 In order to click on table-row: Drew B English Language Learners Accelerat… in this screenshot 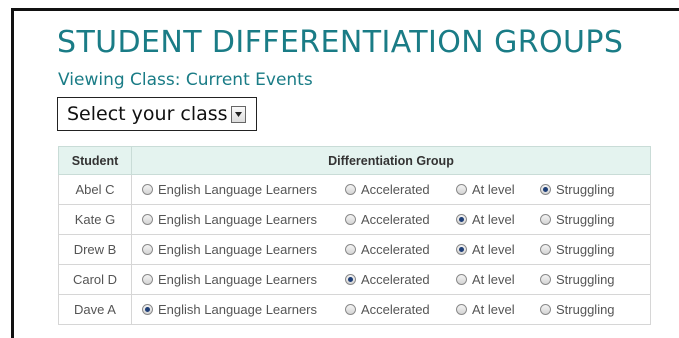, I will do `click(354, 249)`.